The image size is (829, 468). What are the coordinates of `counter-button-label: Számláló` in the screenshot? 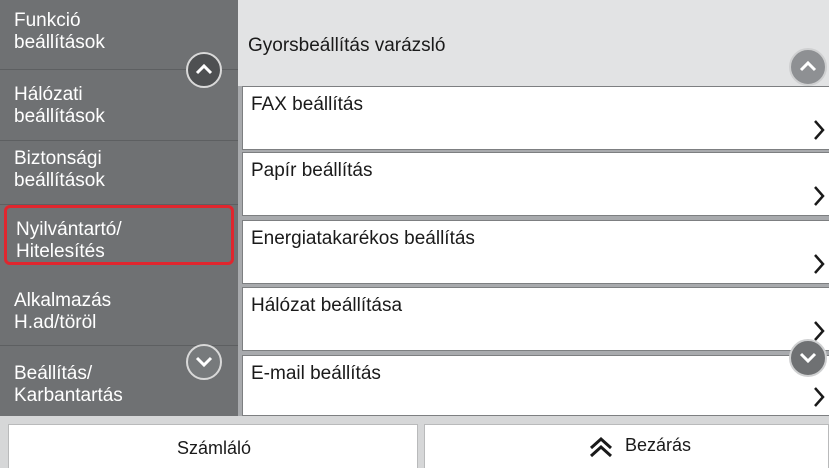 It's located at (214, 448).